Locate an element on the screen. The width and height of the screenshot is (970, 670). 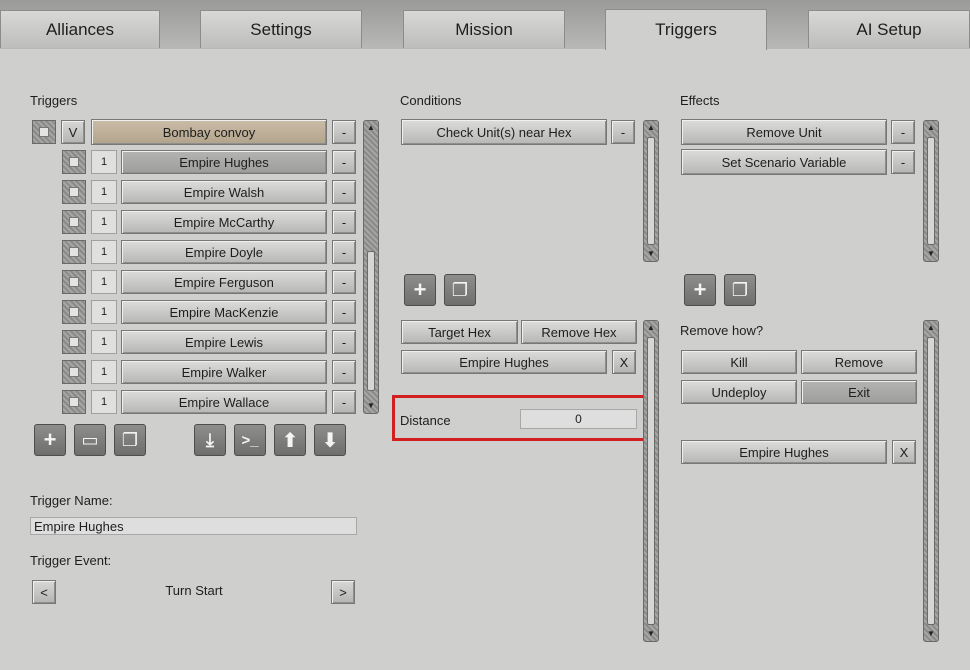
event-prev-button: < is located at coordinates (44, 592).